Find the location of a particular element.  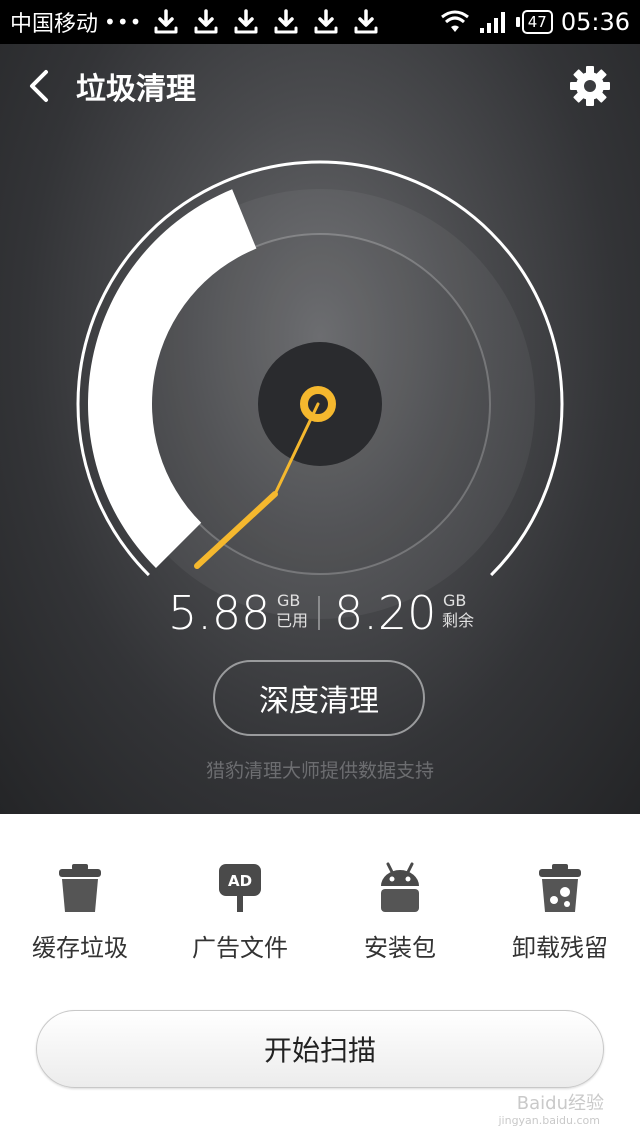

category-ad-files: AD 广告文件 is located at coordinates (240, 917).